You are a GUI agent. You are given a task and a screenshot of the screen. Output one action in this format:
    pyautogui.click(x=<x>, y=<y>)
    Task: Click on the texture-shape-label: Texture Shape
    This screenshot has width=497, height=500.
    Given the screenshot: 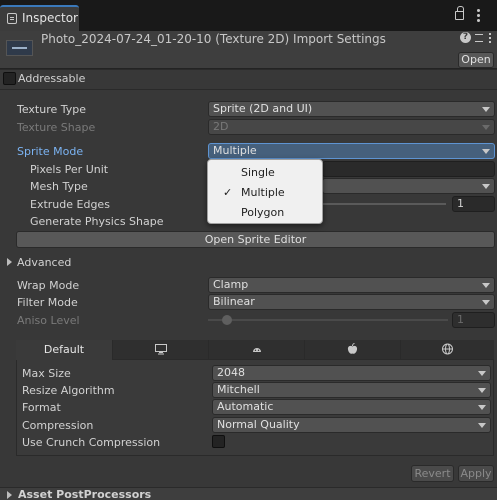 What is the action you would take?
    pyautogui.click(x=56, y=127)
    